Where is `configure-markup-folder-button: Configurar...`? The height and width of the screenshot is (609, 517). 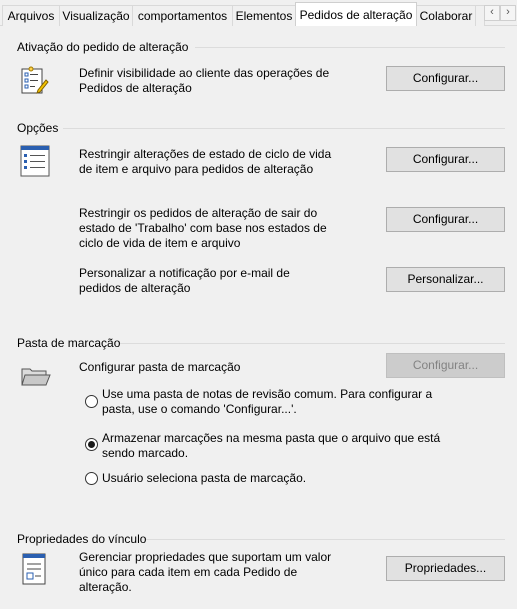
configure-markup-folder-button: Configurar... is located at coordinates (445, 365).